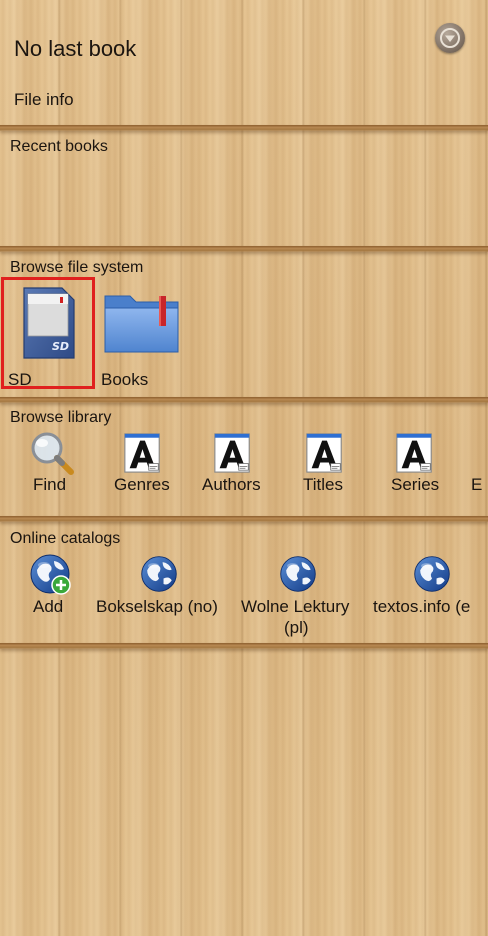 This screenshot has height=936, width=488. Describe the element at coordinates (65, 538) in the screenshot. I see `online-catalogs-title: Online catalogs` at that location.